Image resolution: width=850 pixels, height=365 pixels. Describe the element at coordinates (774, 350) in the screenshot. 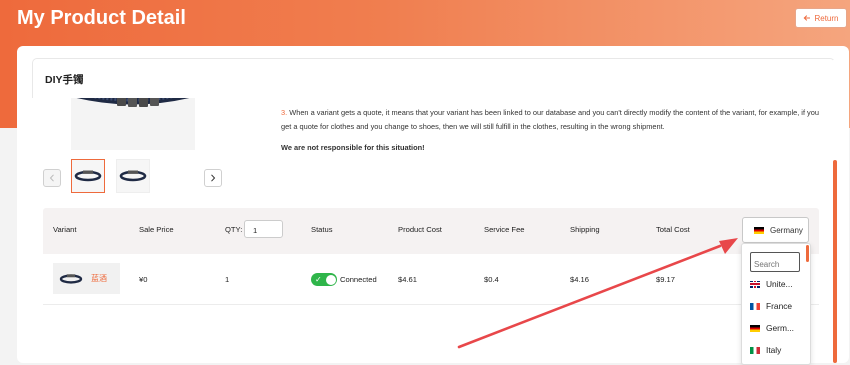

I see `country-option-label: Italy` at that location.